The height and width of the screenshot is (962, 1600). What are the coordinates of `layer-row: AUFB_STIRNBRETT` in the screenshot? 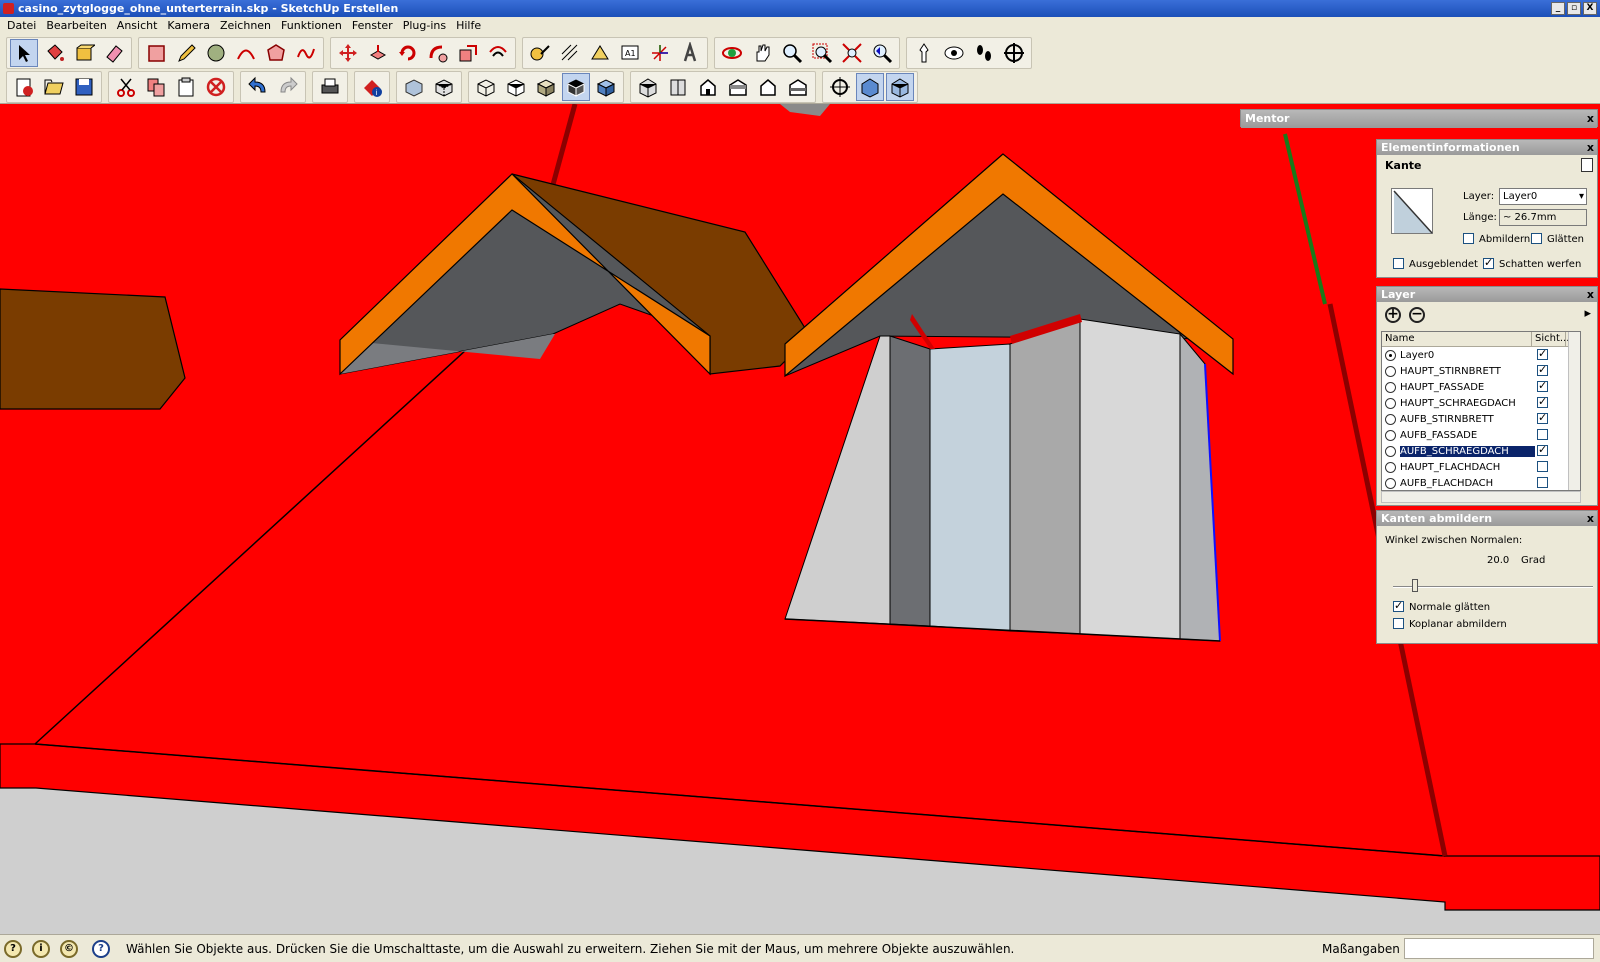 It's located at (1481, 419).